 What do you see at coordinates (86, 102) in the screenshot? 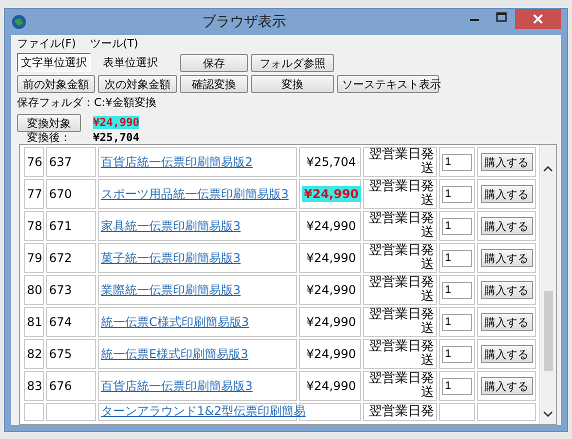
I see `save-folder-path: 保存フォルダ：C:¥金額変換` at bounding box center [86, 102].